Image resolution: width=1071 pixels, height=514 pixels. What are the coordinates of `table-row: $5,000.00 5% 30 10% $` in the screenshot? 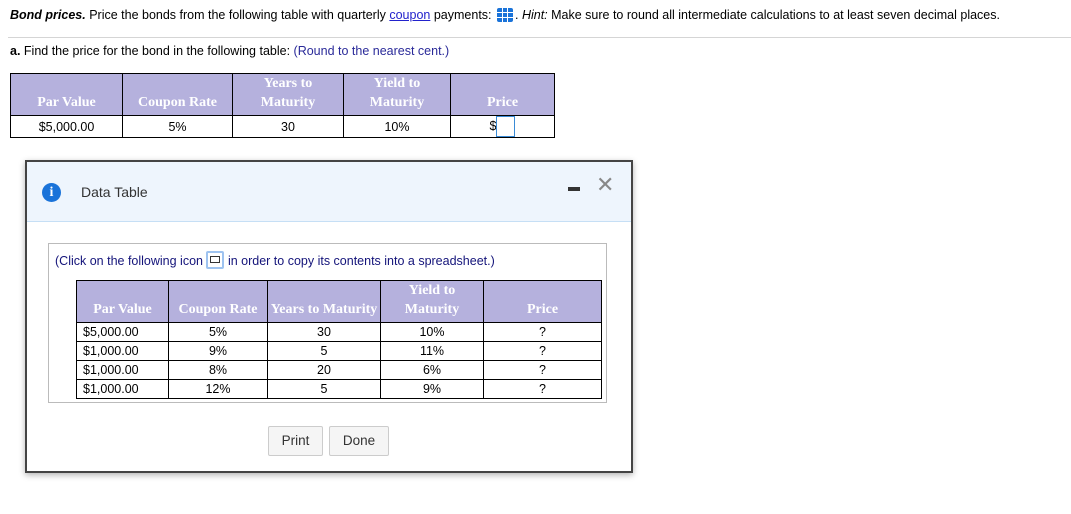 It's located at (282, 126).